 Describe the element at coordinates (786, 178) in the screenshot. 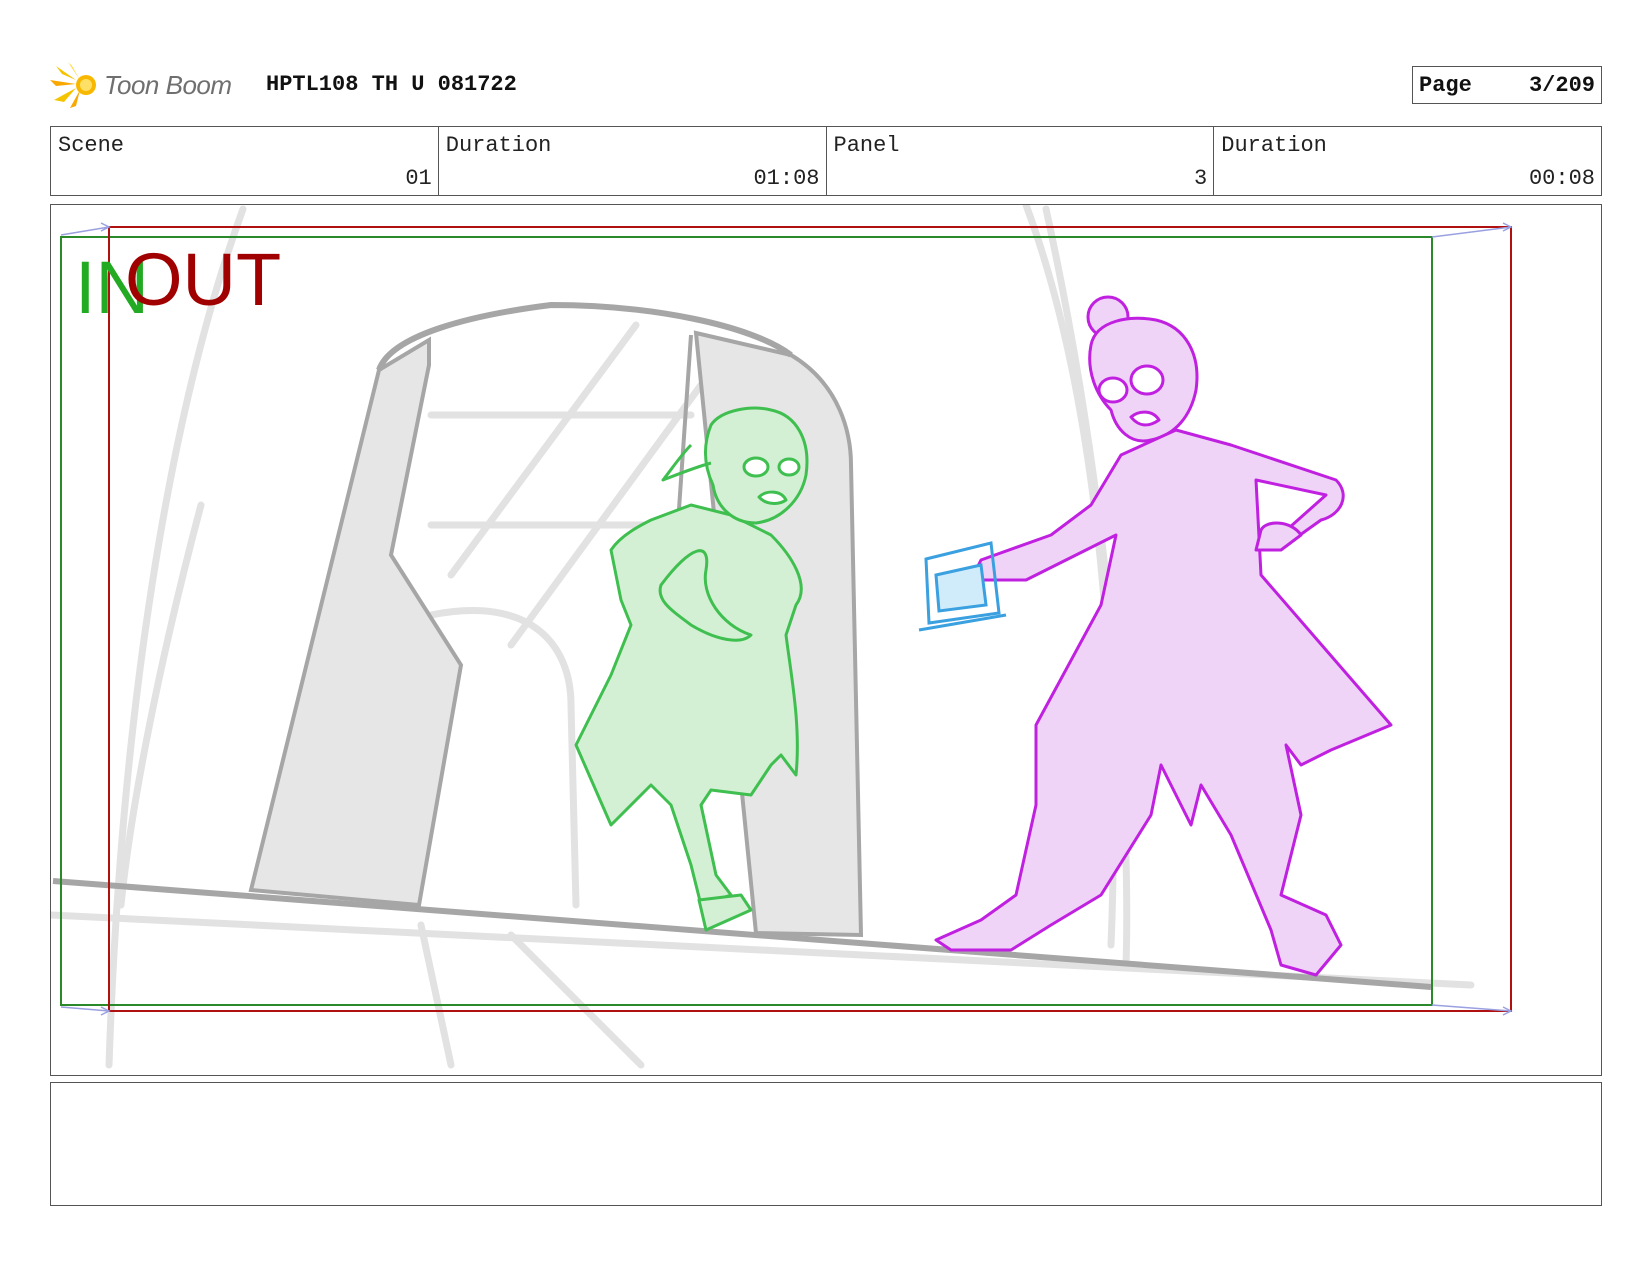

I see `scene-duration-value: 01:08` at that location.